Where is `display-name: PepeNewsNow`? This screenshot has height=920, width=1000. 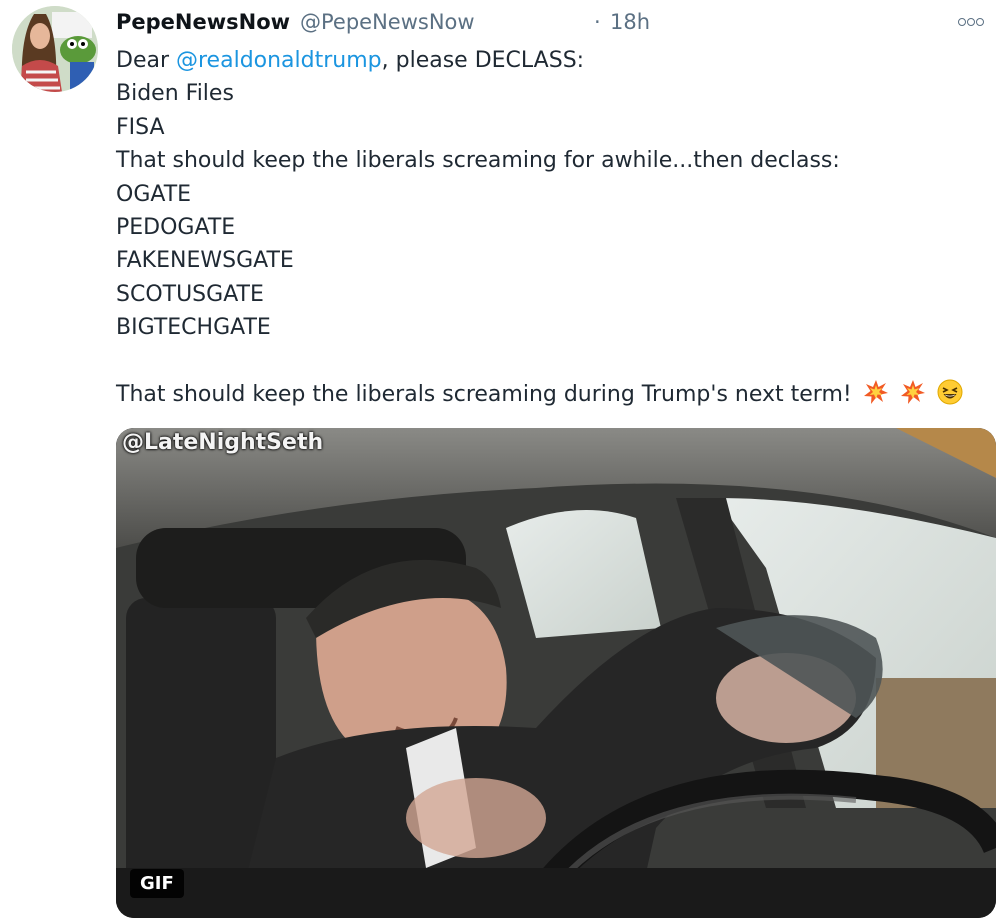
display-name: PepeNewsNow is located at coordinates (203, 22).